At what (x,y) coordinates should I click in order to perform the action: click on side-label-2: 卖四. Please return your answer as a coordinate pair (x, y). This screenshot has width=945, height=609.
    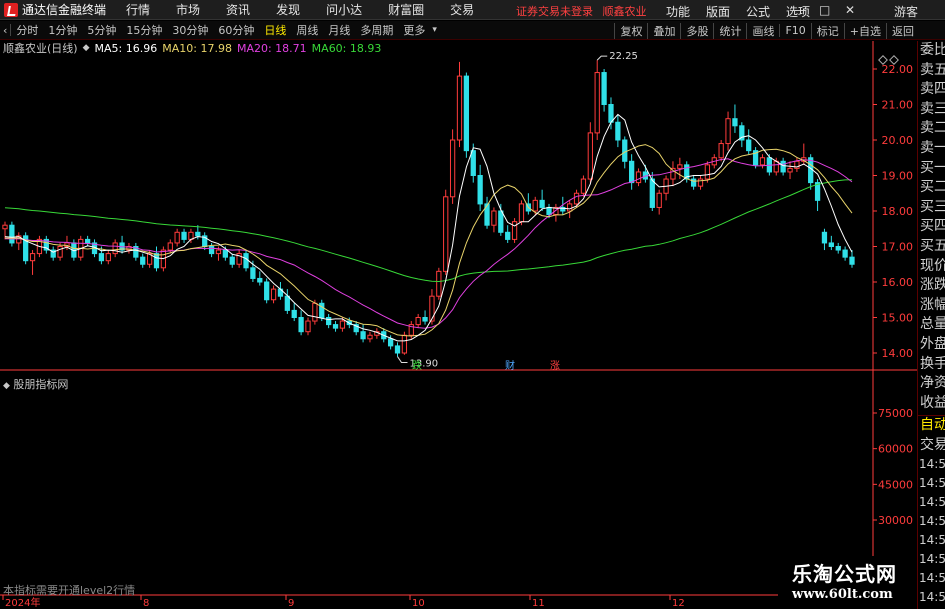
    Looking at the image, I should click on (932, 89).